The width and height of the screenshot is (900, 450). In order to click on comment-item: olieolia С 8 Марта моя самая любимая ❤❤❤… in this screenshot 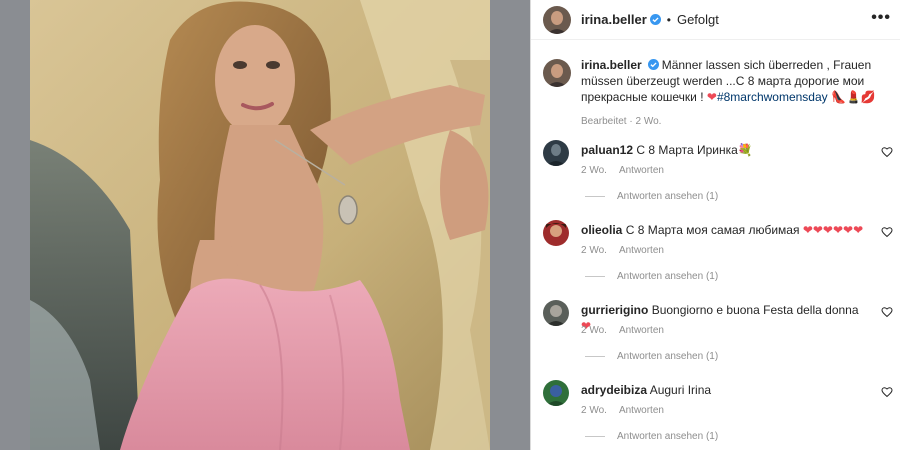, I will do `click(715, 260)`.